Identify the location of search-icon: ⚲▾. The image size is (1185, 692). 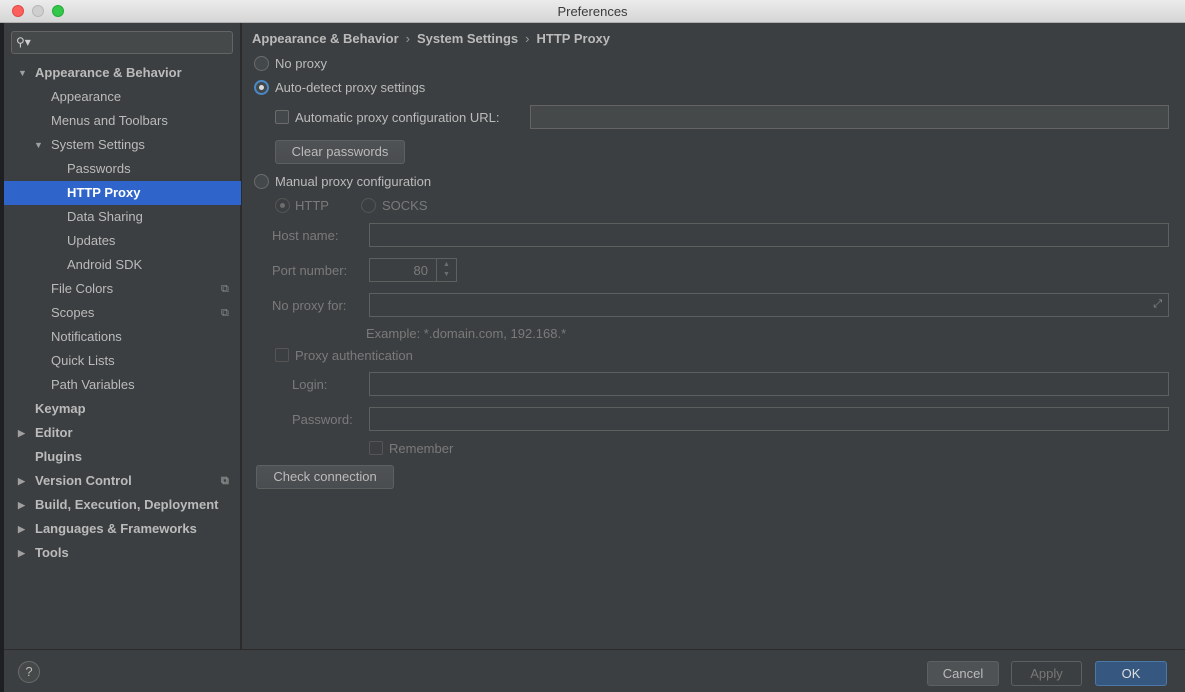
(23, 42).